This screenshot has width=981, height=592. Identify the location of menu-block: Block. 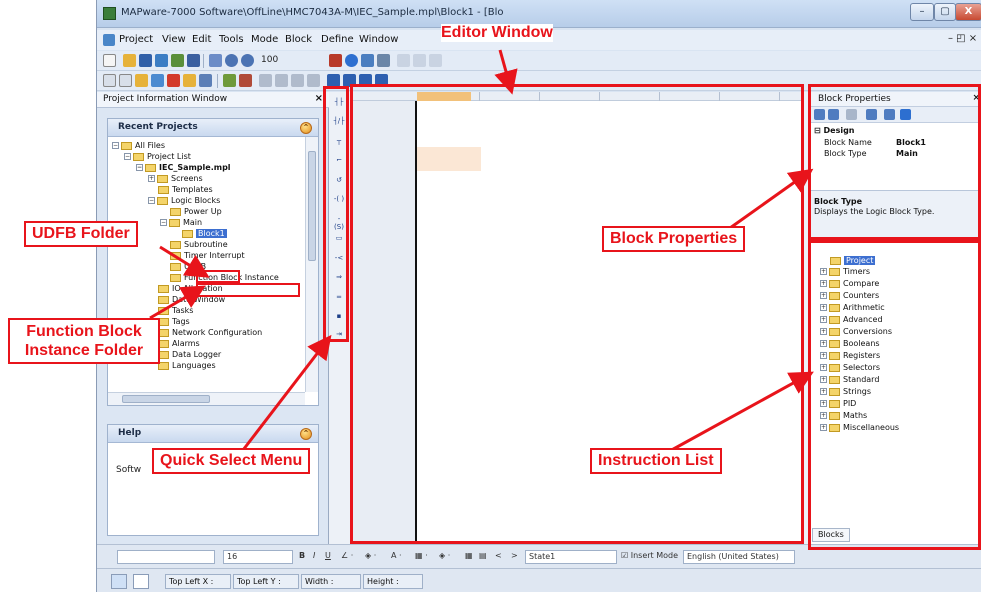
(298, 39).